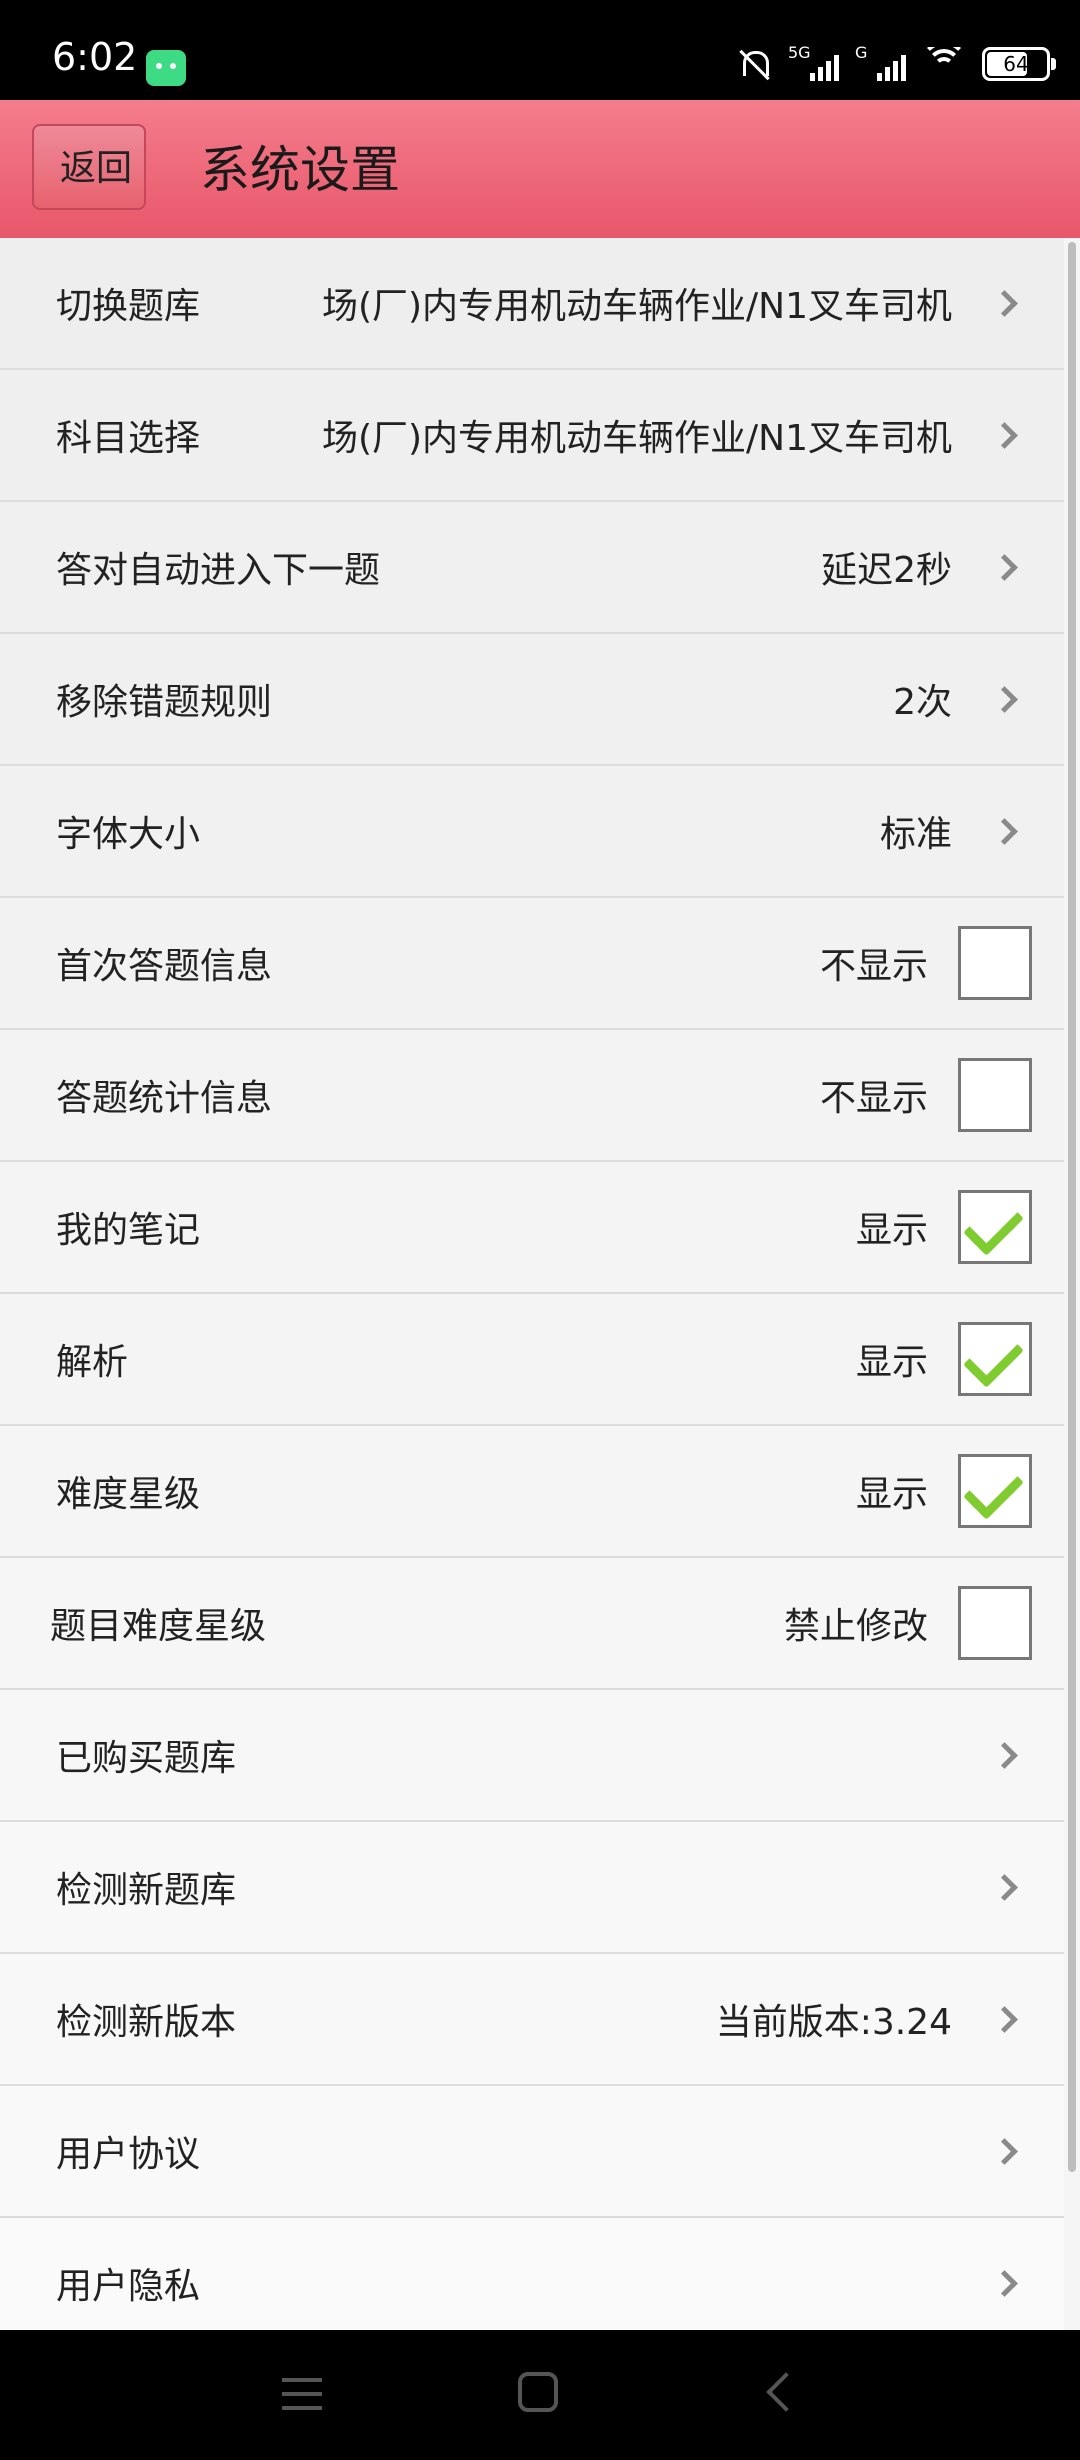 This screenshot has height=2460, width=1080. Describe the element at coordinates (540, 50) in the screenshot. I see `status-bar: 6:02 5G G 64` at that location.